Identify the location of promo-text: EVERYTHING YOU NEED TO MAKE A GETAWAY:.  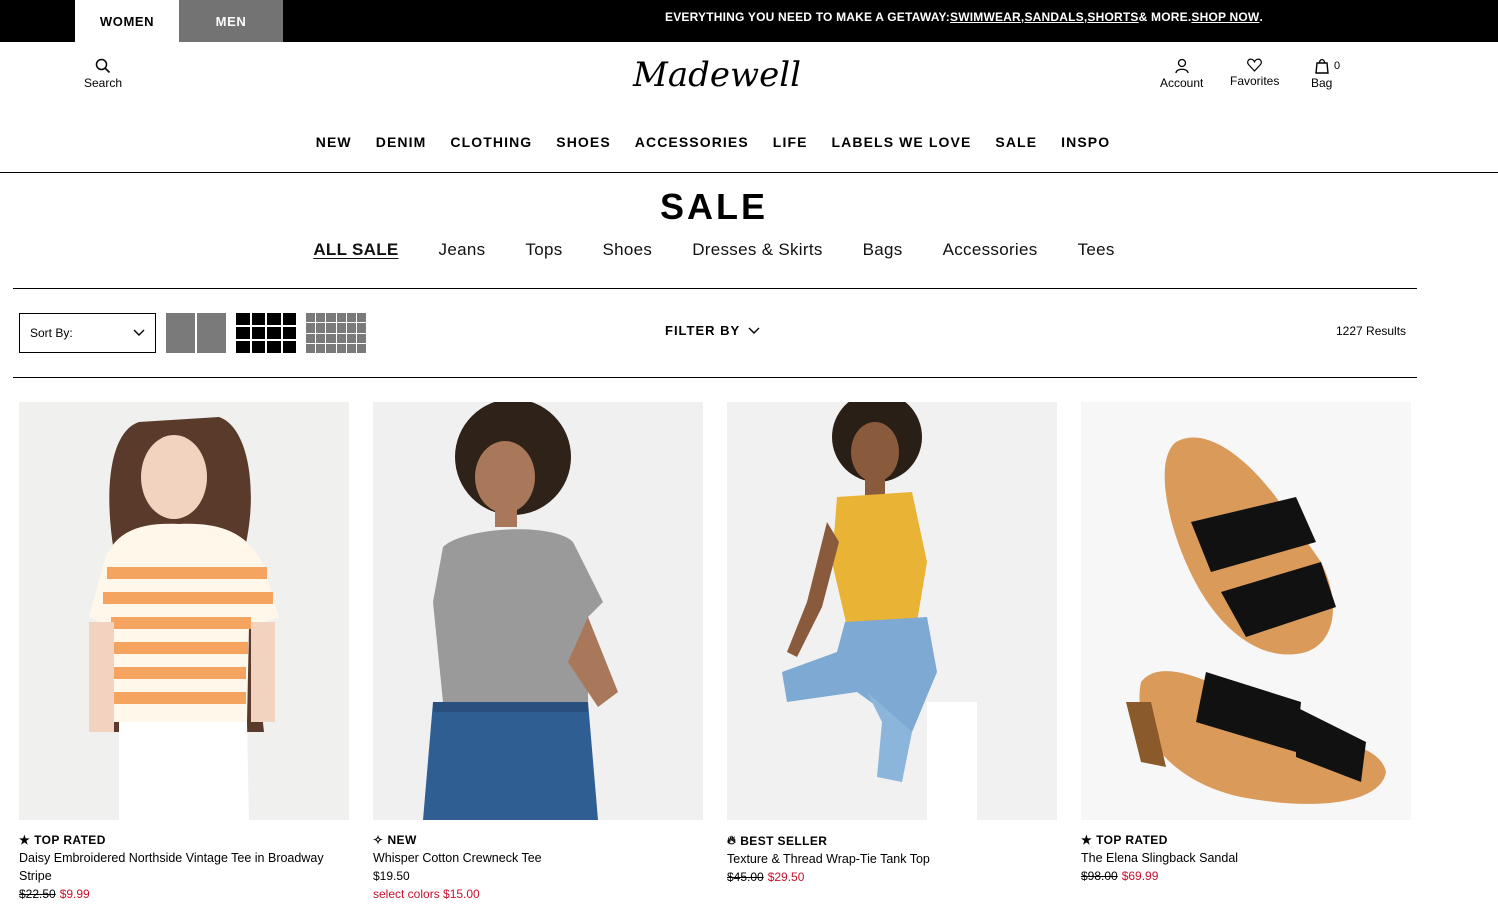
(807, 17).